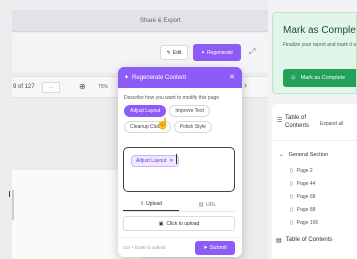 The height and width of the screenshot is (259, 357). Describe the element at coordinates (323, 78) in the screenshot. I see `mark-complete-label: Mark as Complete` at that location.